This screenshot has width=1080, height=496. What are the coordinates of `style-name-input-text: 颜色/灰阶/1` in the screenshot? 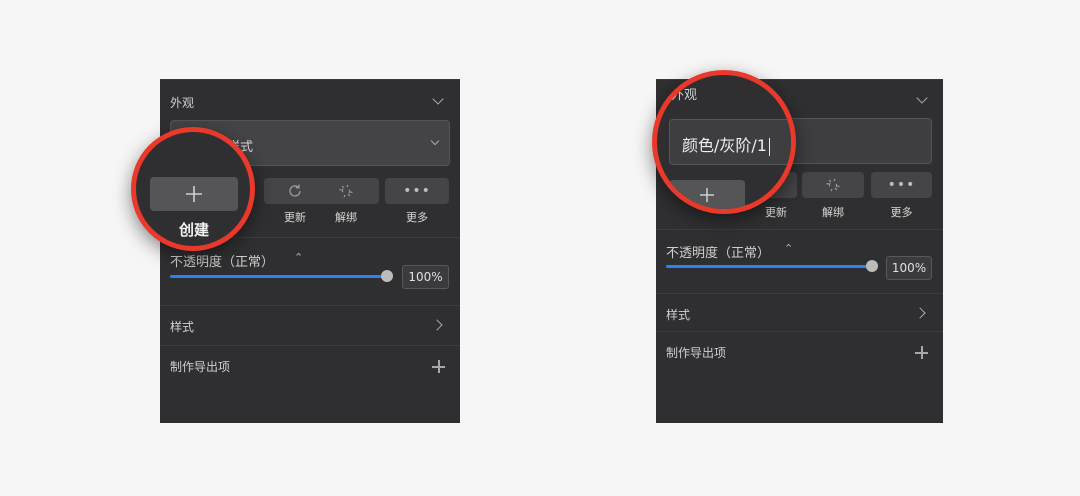 It's located at (726, 144).